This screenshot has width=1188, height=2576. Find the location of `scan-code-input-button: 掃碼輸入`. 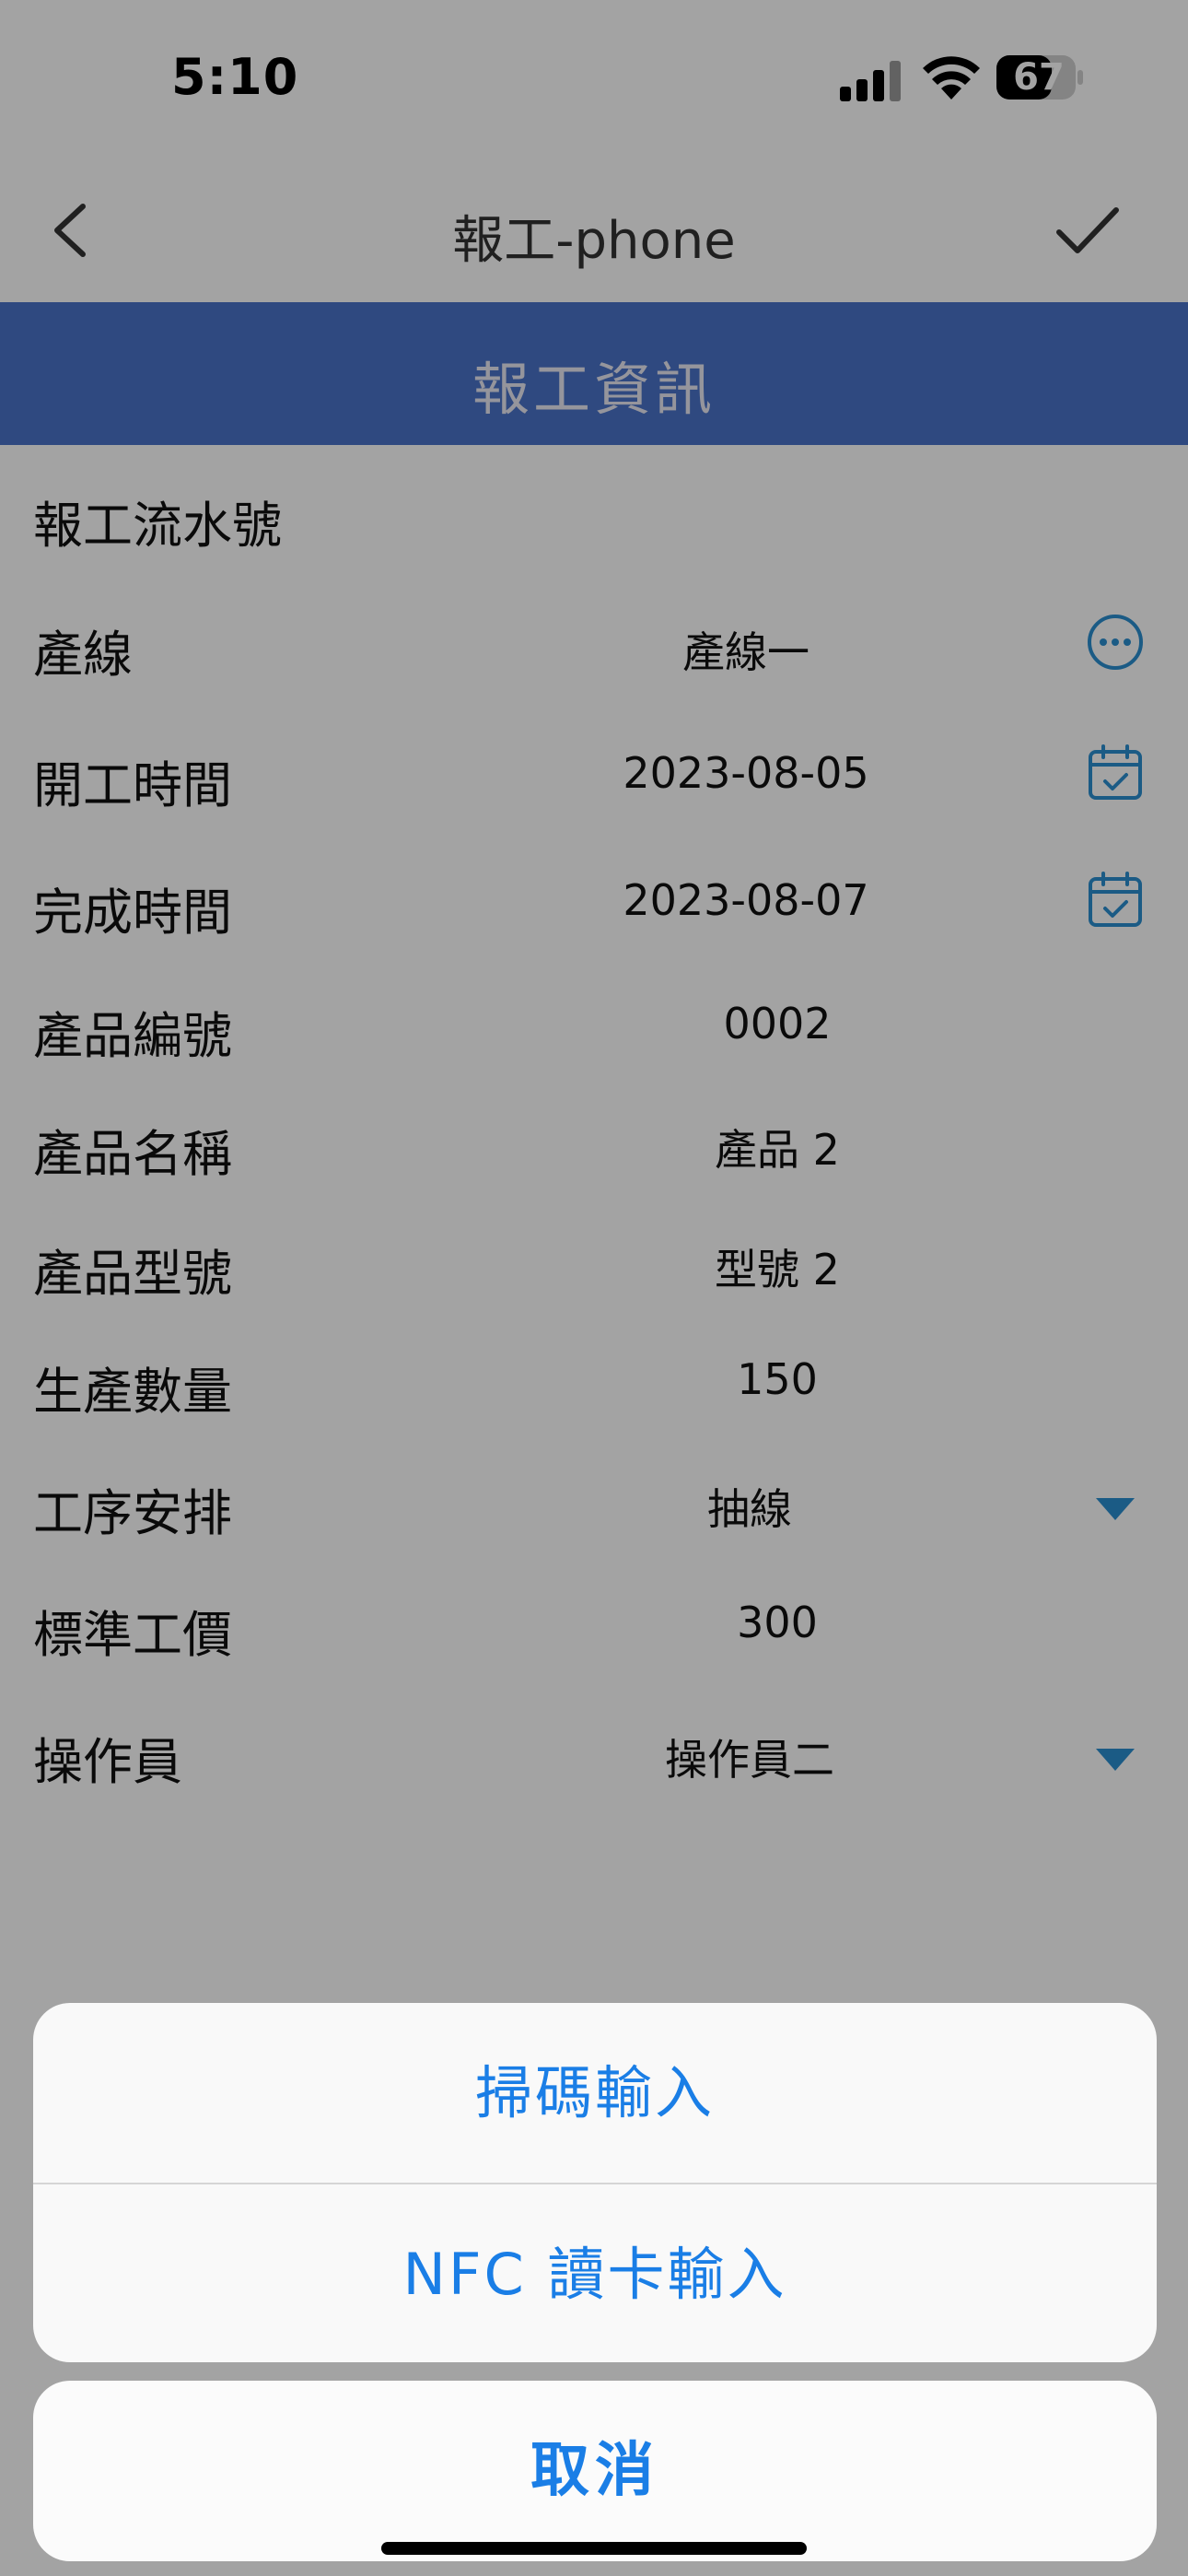

scan-code-input-button: 掃碼輸入 is located at coordinates (595, 2093).